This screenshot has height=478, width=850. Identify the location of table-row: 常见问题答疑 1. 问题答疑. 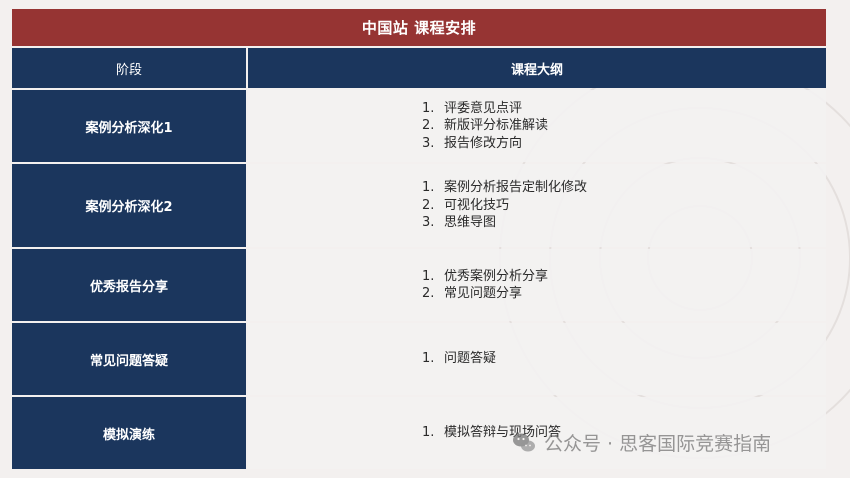
(419, 359).